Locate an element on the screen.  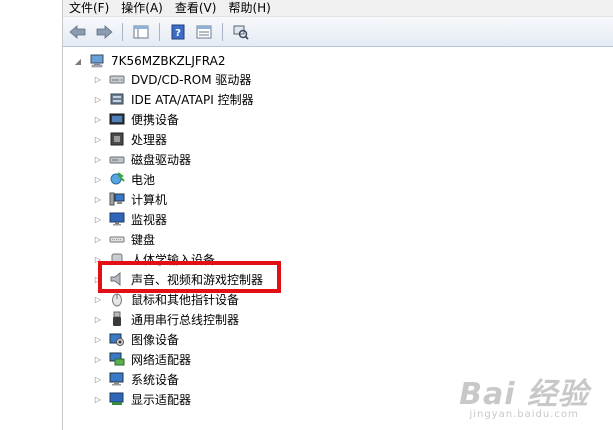
scan-hardware-icon is located at coordinates (241, 32).